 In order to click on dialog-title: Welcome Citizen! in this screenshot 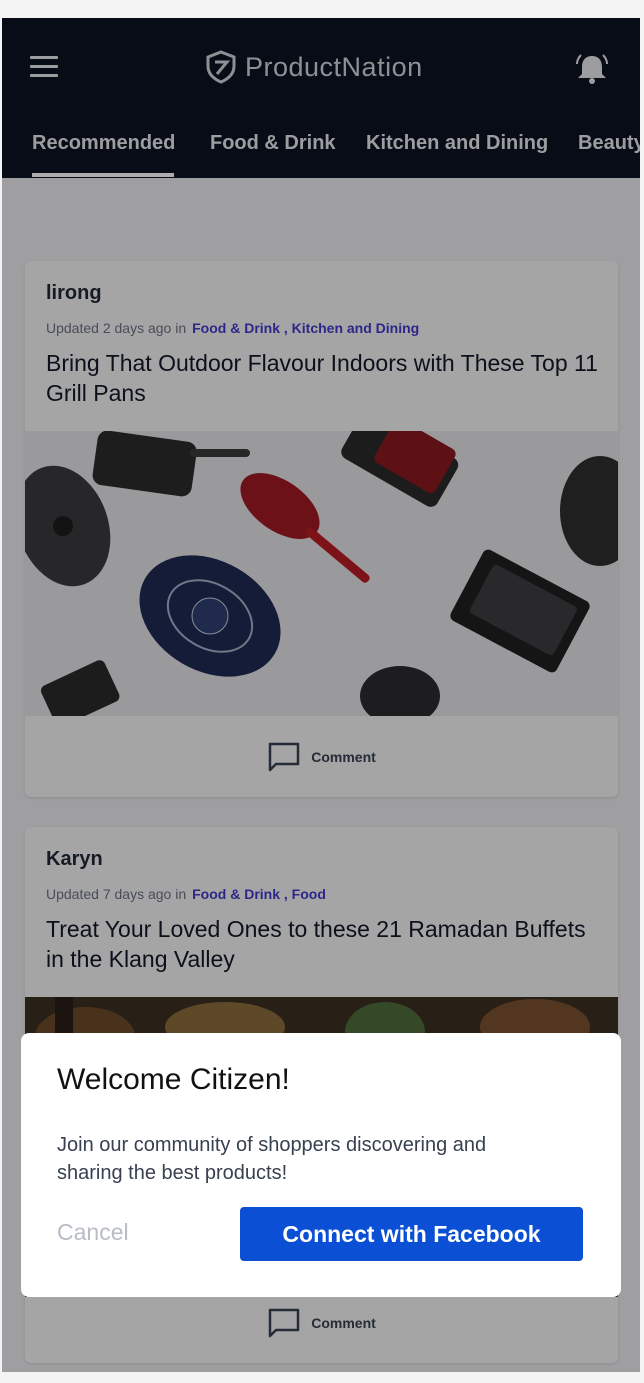, I will do `click(173, 1079)`.